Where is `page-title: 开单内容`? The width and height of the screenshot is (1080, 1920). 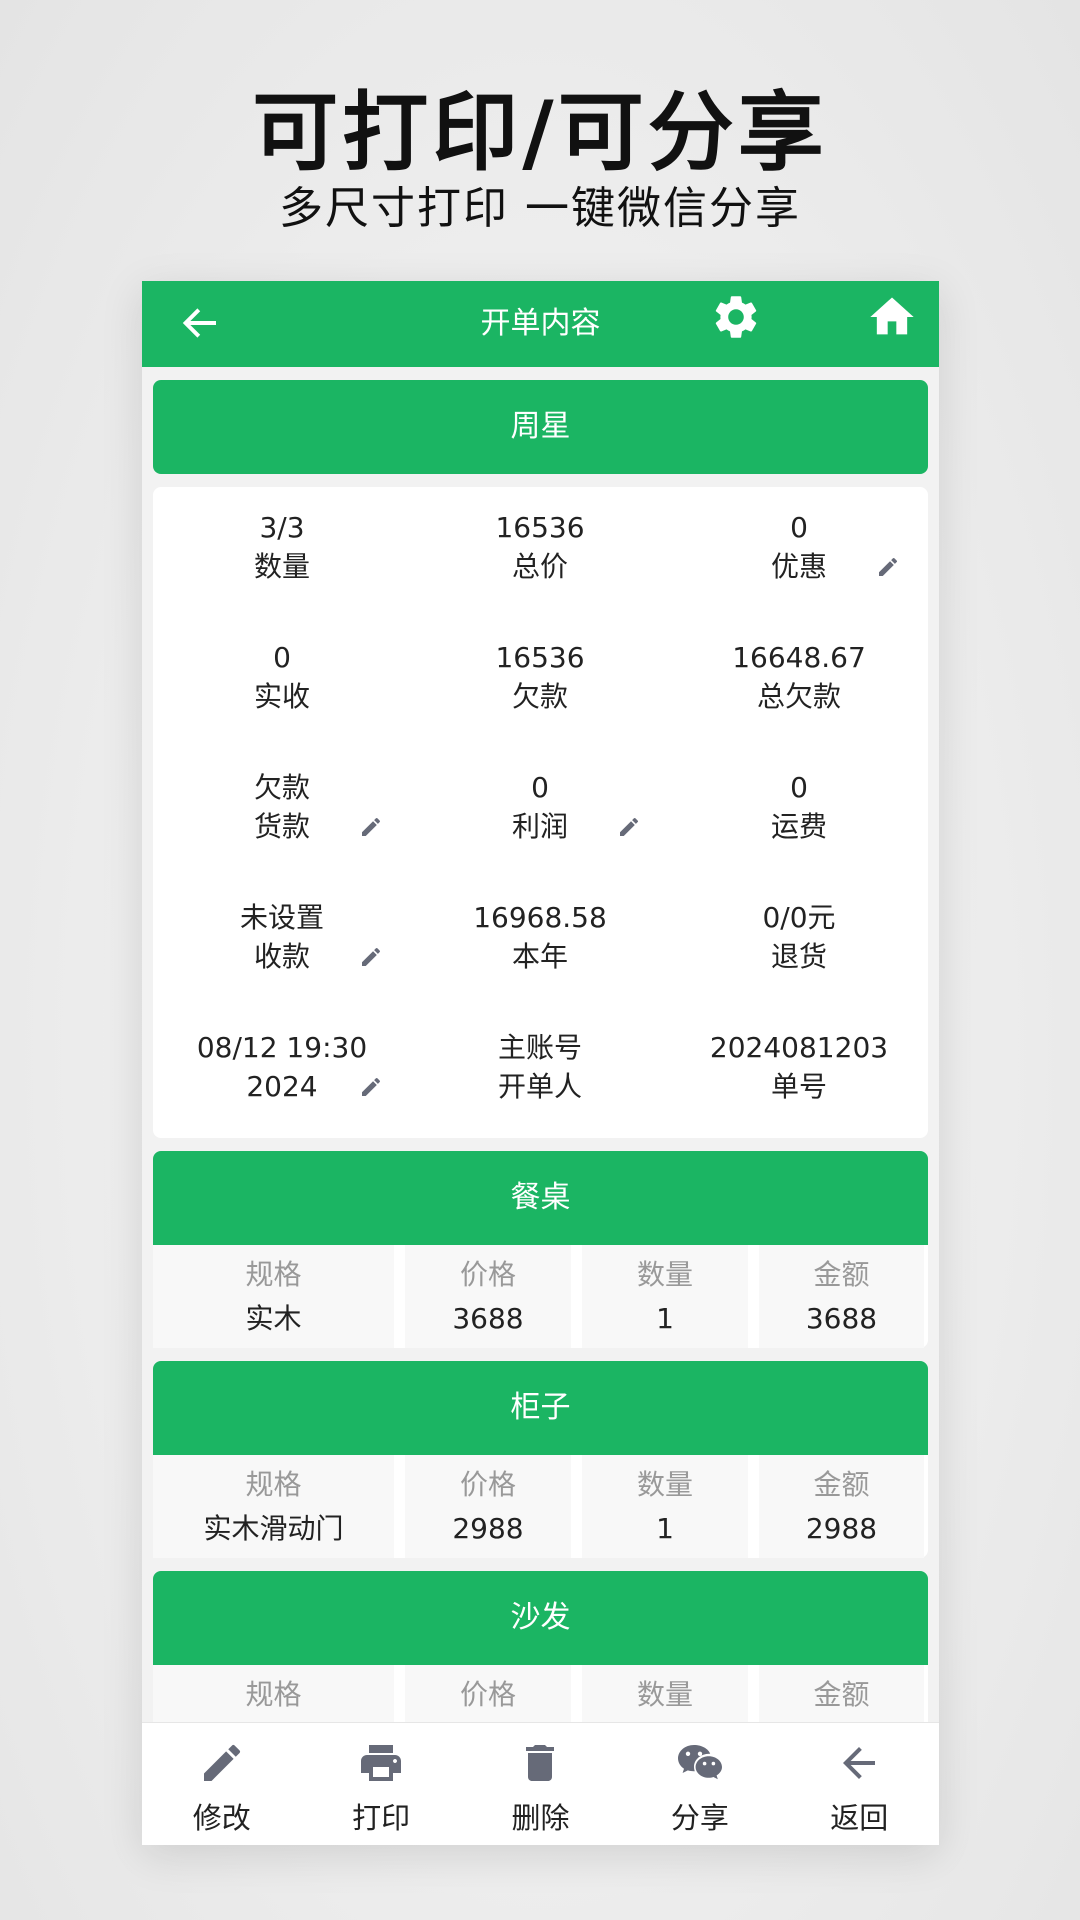 page-title: 开单内容 is located at coordinates (540, 323).